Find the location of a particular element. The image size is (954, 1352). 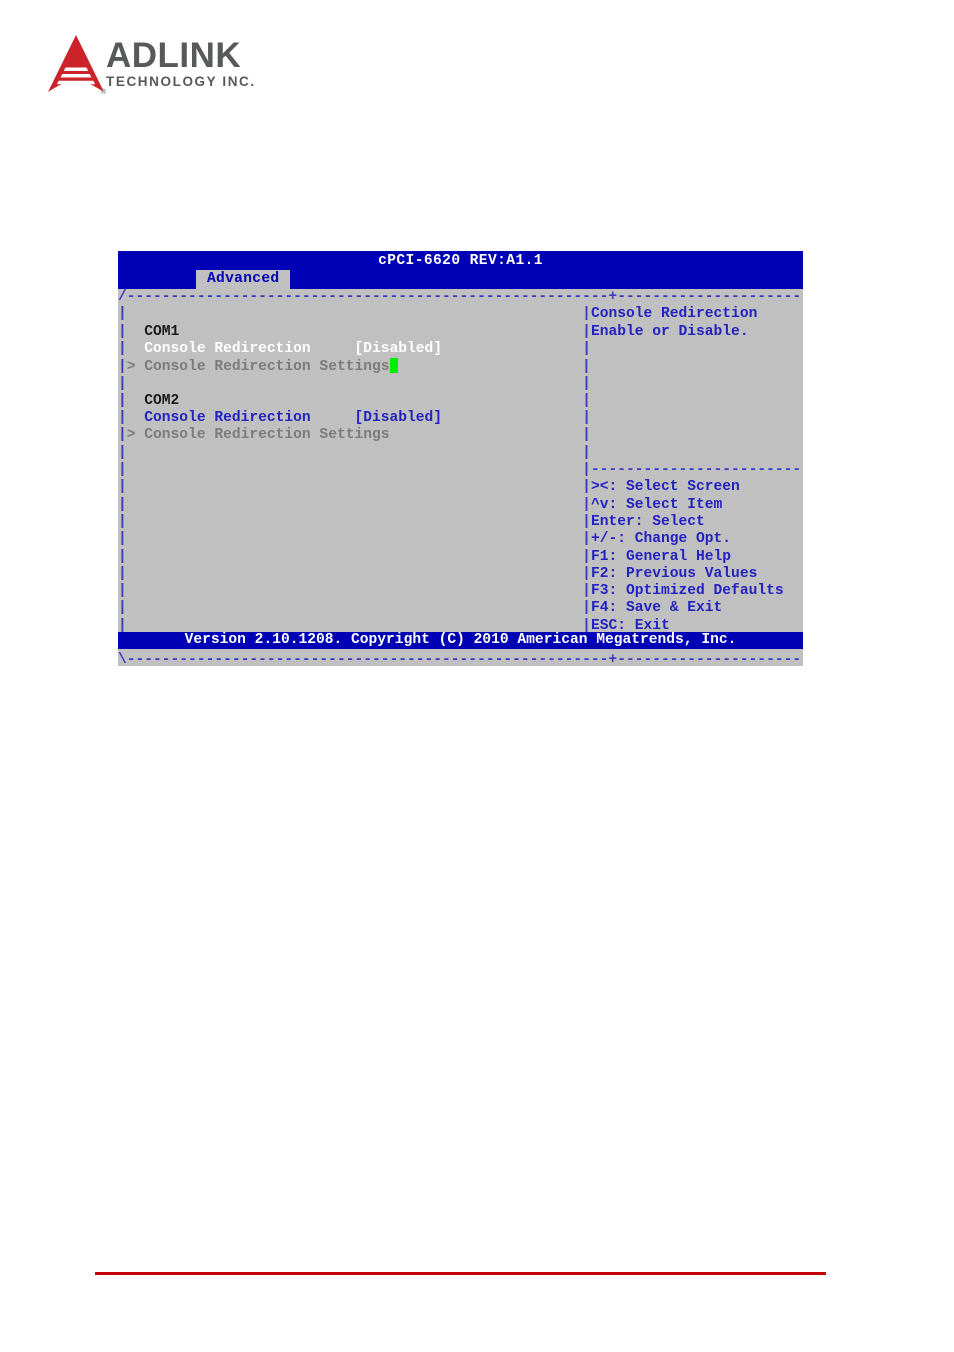

bios-section-heading: COM1 is located at coordinates (153, 331).